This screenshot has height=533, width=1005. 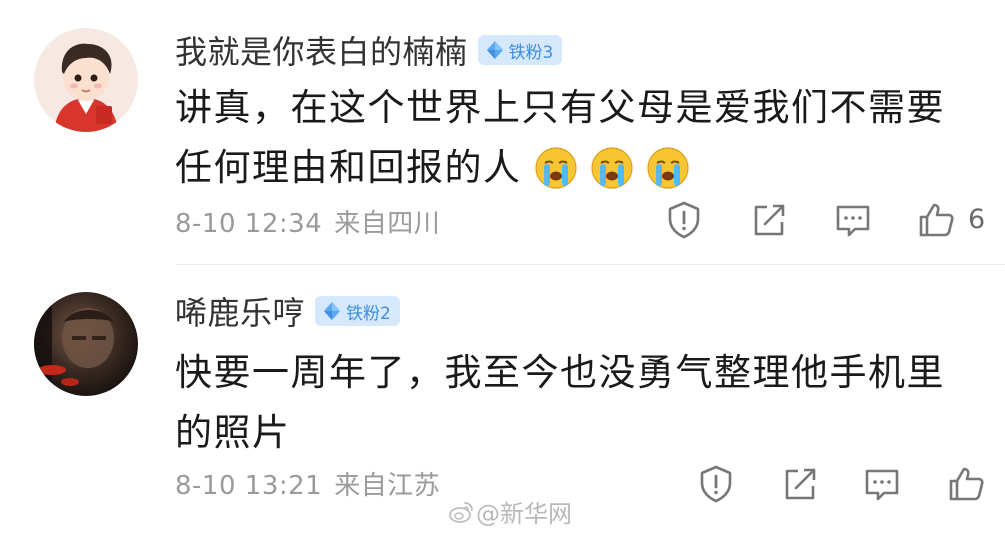 I want to click on fan-badge-label: 铁粉3, so click(x=531, y=52).